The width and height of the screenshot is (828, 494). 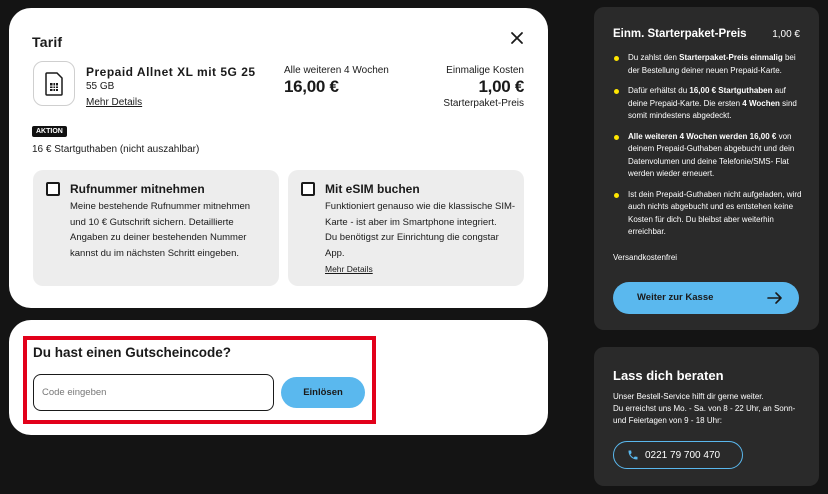 I want to click on onetime-sub: Starterpaket-Preis, so click(x=483, y=103).